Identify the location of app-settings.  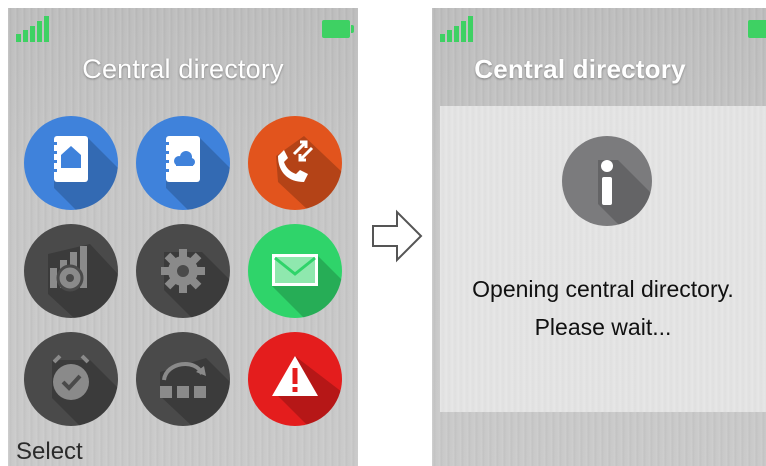
(183, 271).